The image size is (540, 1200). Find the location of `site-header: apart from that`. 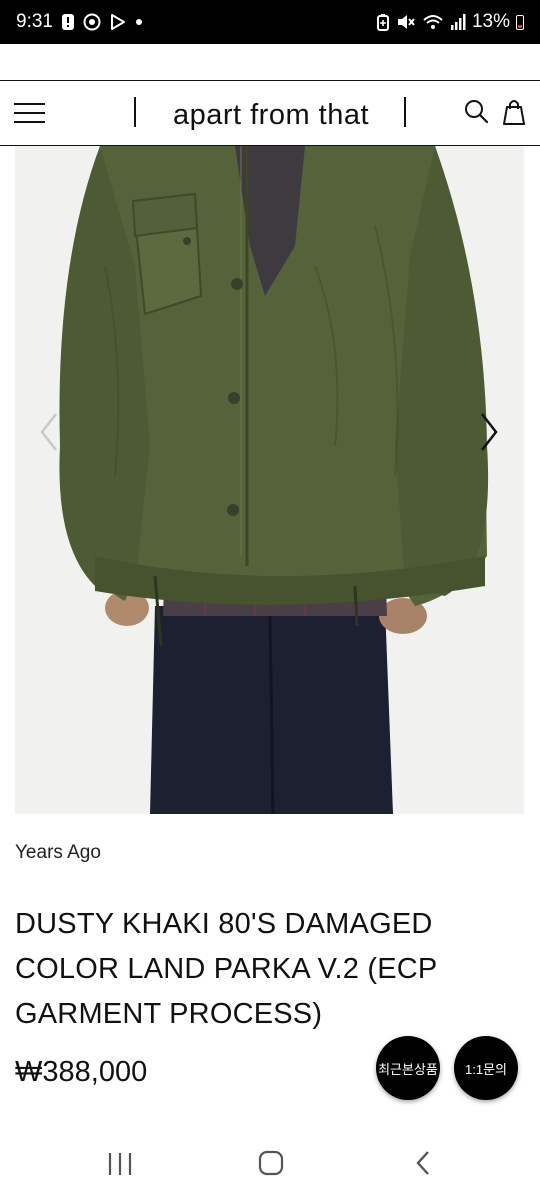

site-header: apart from that is located at coordinates (270, 113).